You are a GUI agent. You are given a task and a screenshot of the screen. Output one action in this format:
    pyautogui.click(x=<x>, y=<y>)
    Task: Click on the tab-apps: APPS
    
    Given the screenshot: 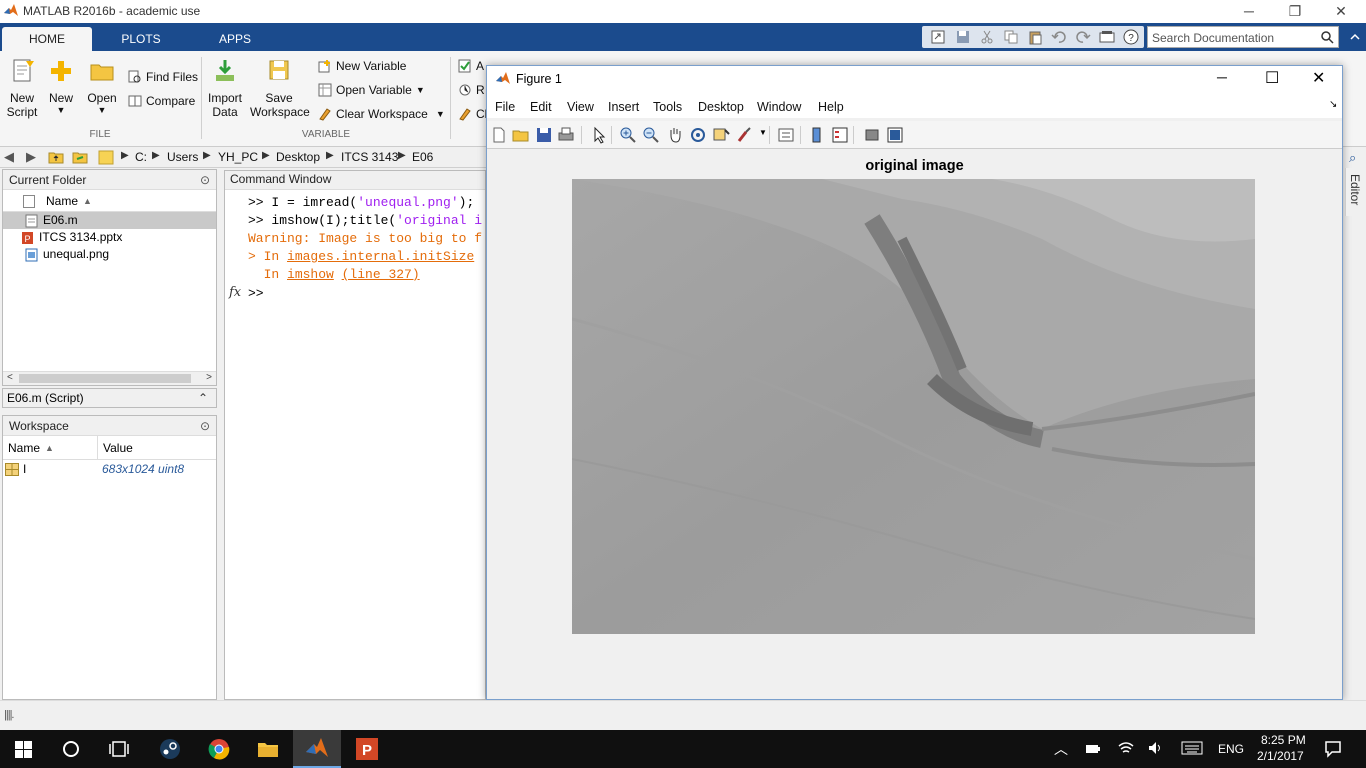 What is the action you would take?
    pyautogui.click(x=235, y=39)
    